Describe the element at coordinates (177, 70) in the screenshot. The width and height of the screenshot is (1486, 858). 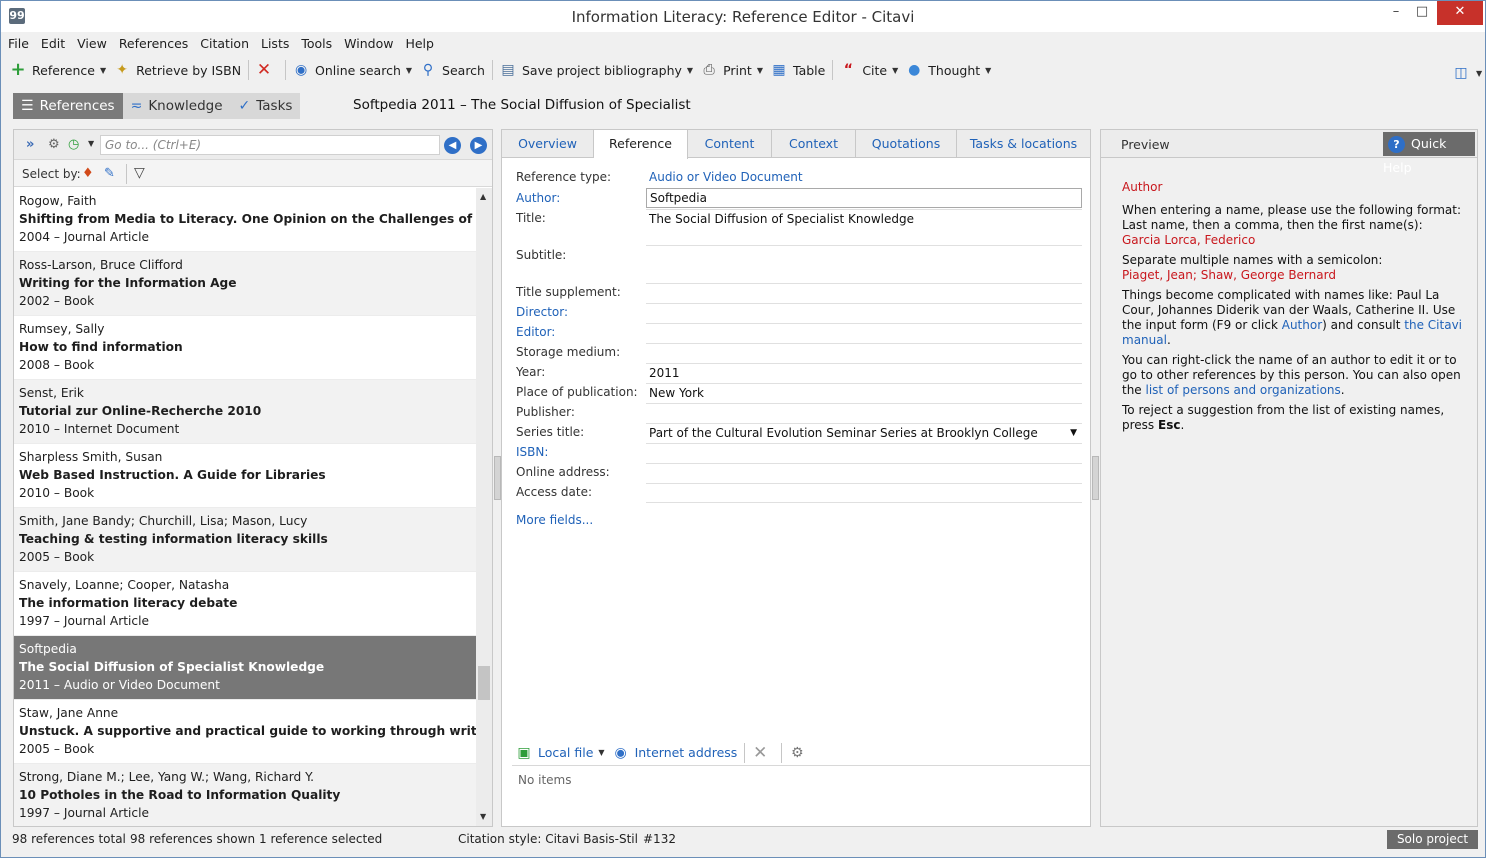
I see `retrieve-isbn-button: ✦ Retrieve by ISBN` at that location.